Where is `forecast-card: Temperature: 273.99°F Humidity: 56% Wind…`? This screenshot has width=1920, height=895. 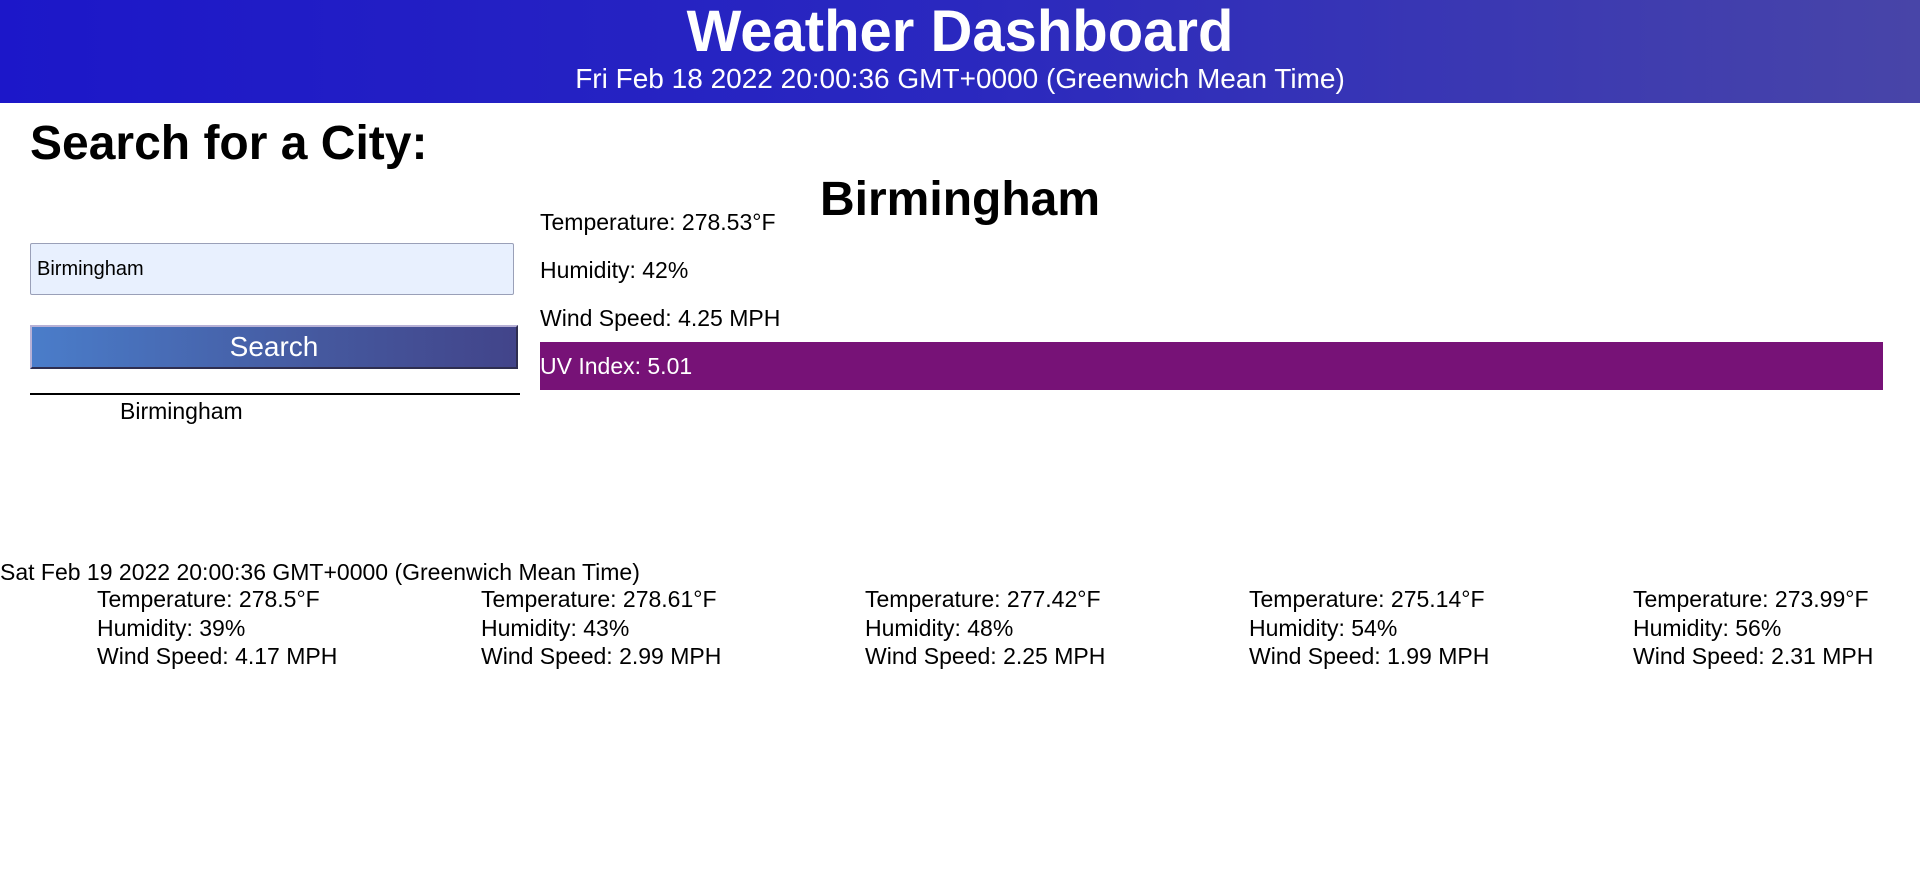
forecast-card: Temperature: 273.99°F Humidity: 56% Wind… is located at coordinates (1776, 628).